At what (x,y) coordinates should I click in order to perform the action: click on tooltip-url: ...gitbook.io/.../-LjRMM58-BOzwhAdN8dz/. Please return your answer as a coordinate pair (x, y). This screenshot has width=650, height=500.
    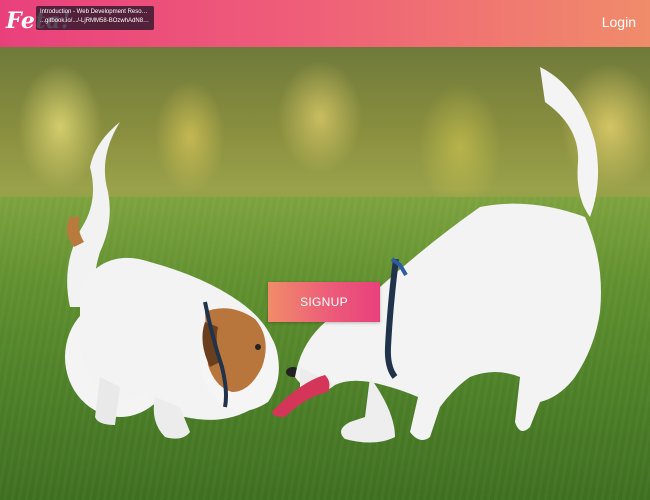
    Looking at the image, I should click on (95, 21).